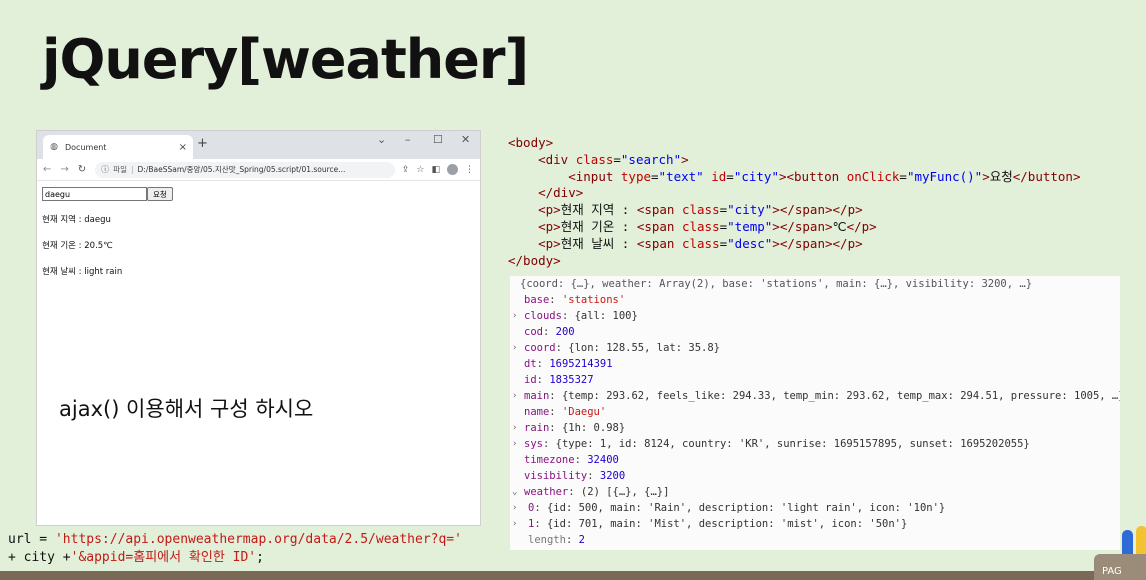  Describe the element at coordinates (105, 169) in the screenshot. I see `info-icon: ⓘ` at that location.